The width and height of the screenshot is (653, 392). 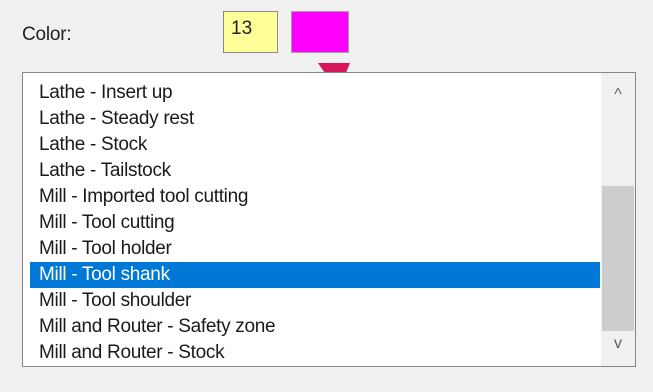 What do you see at coordinates (312, 119) in the screenshot?
I see `list-item: Lathe - Steady rest` at bounding box center [312, 119].